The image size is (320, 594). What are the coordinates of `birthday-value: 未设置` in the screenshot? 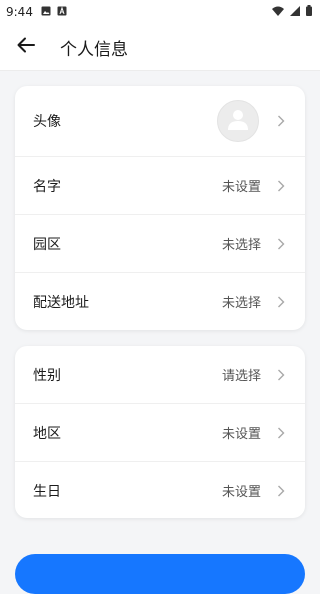 It's located at (241, 492).